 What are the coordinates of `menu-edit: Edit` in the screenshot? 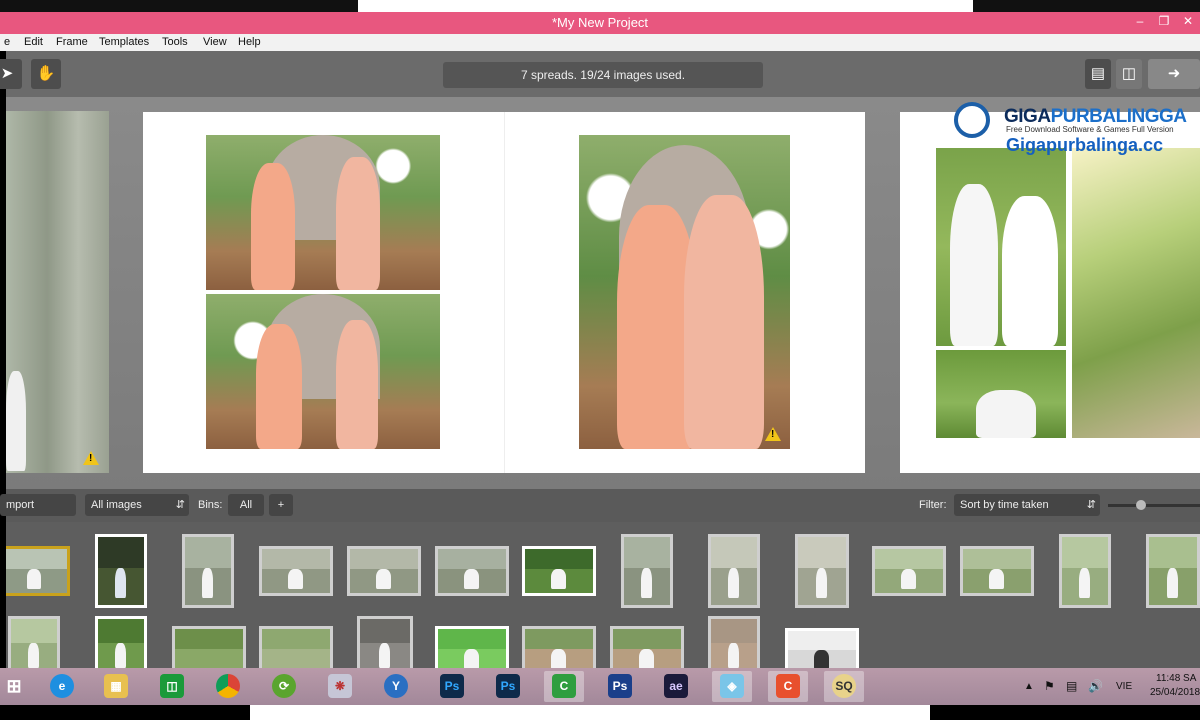 It's located at (33, 42).